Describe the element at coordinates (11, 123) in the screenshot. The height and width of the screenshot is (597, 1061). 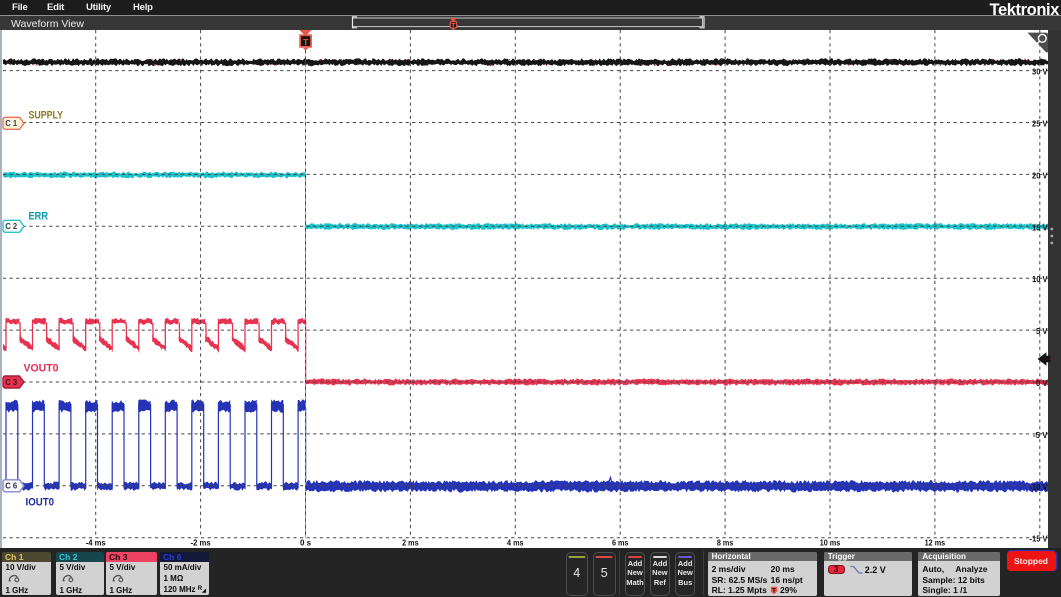
I see `svg-text: C 1` at that location.